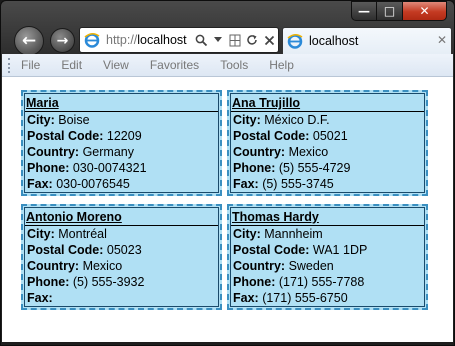 The width and height of the screenshot is (455, 346). Describe the element at coordinates (300, 250) in the screenshot. I see `postal-row: Postal Code: WA1 1DP` at that location.